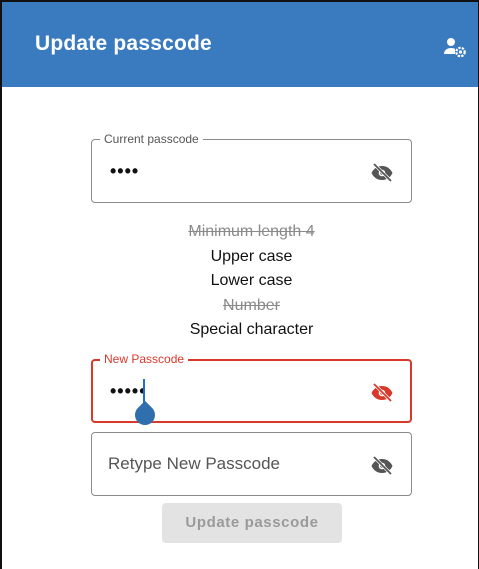  What do you see at coordinates (455, 47) in the screenshot?
I see `account-settings-icon` at bounding box center [455, 47].